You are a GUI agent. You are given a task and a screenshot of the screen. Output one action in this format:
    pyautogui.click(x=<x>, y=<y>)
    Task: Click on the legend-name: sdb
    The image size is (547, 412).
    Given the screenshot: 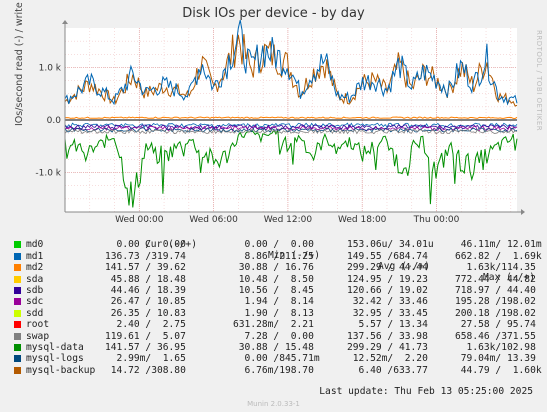 What is the action you would take?
    pyautogui.click(x=35, y=290)
    